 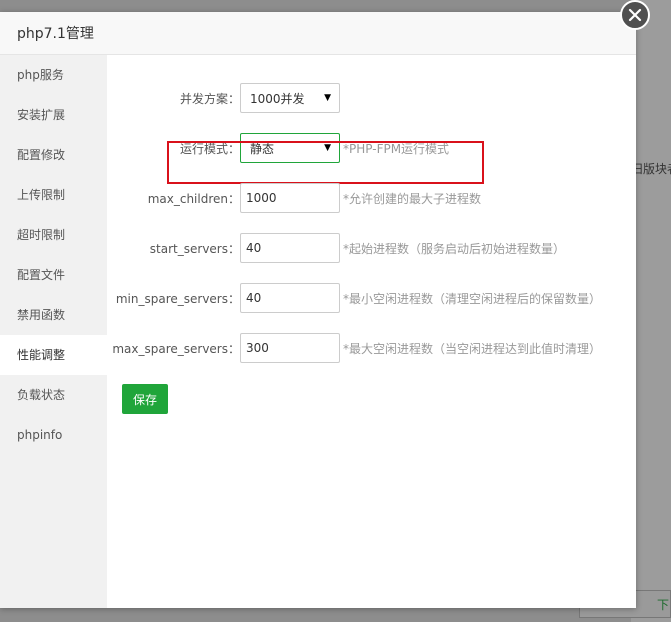 What do you see at coordinates (290, 248) in the screenshot?
I see `start-servers-input: 40` at bounding box center [290, 248].